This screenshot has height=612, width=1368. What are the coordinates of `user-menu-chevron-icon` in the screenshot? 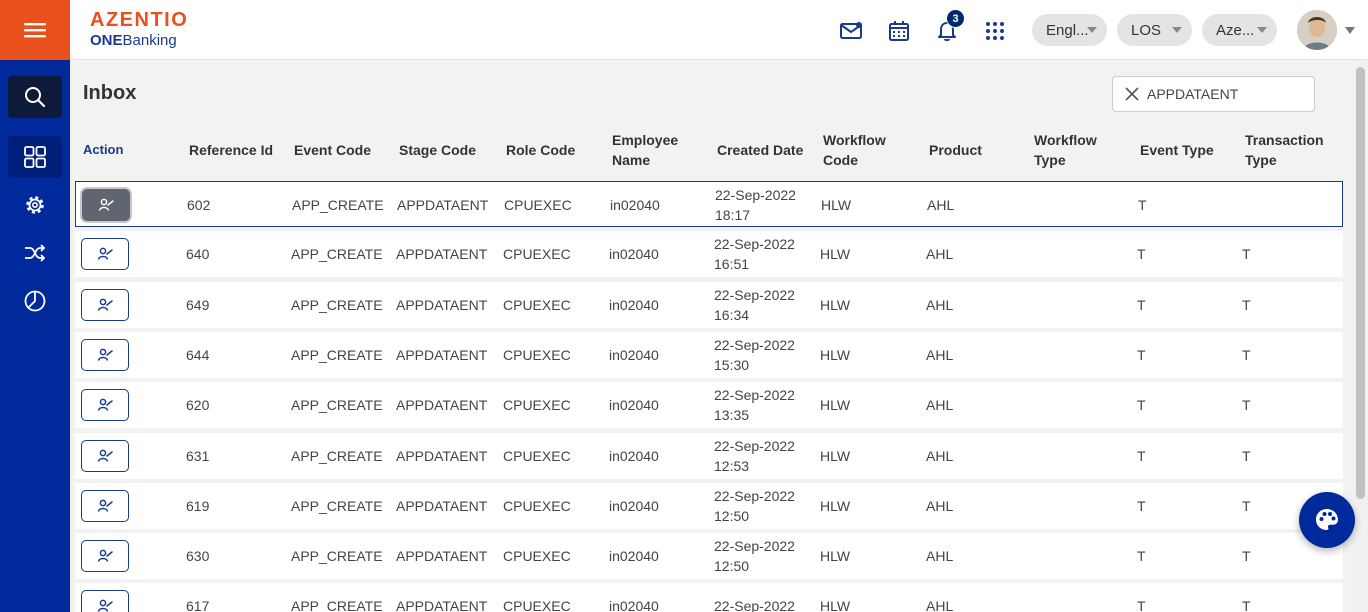 It's located at (1350, 30).